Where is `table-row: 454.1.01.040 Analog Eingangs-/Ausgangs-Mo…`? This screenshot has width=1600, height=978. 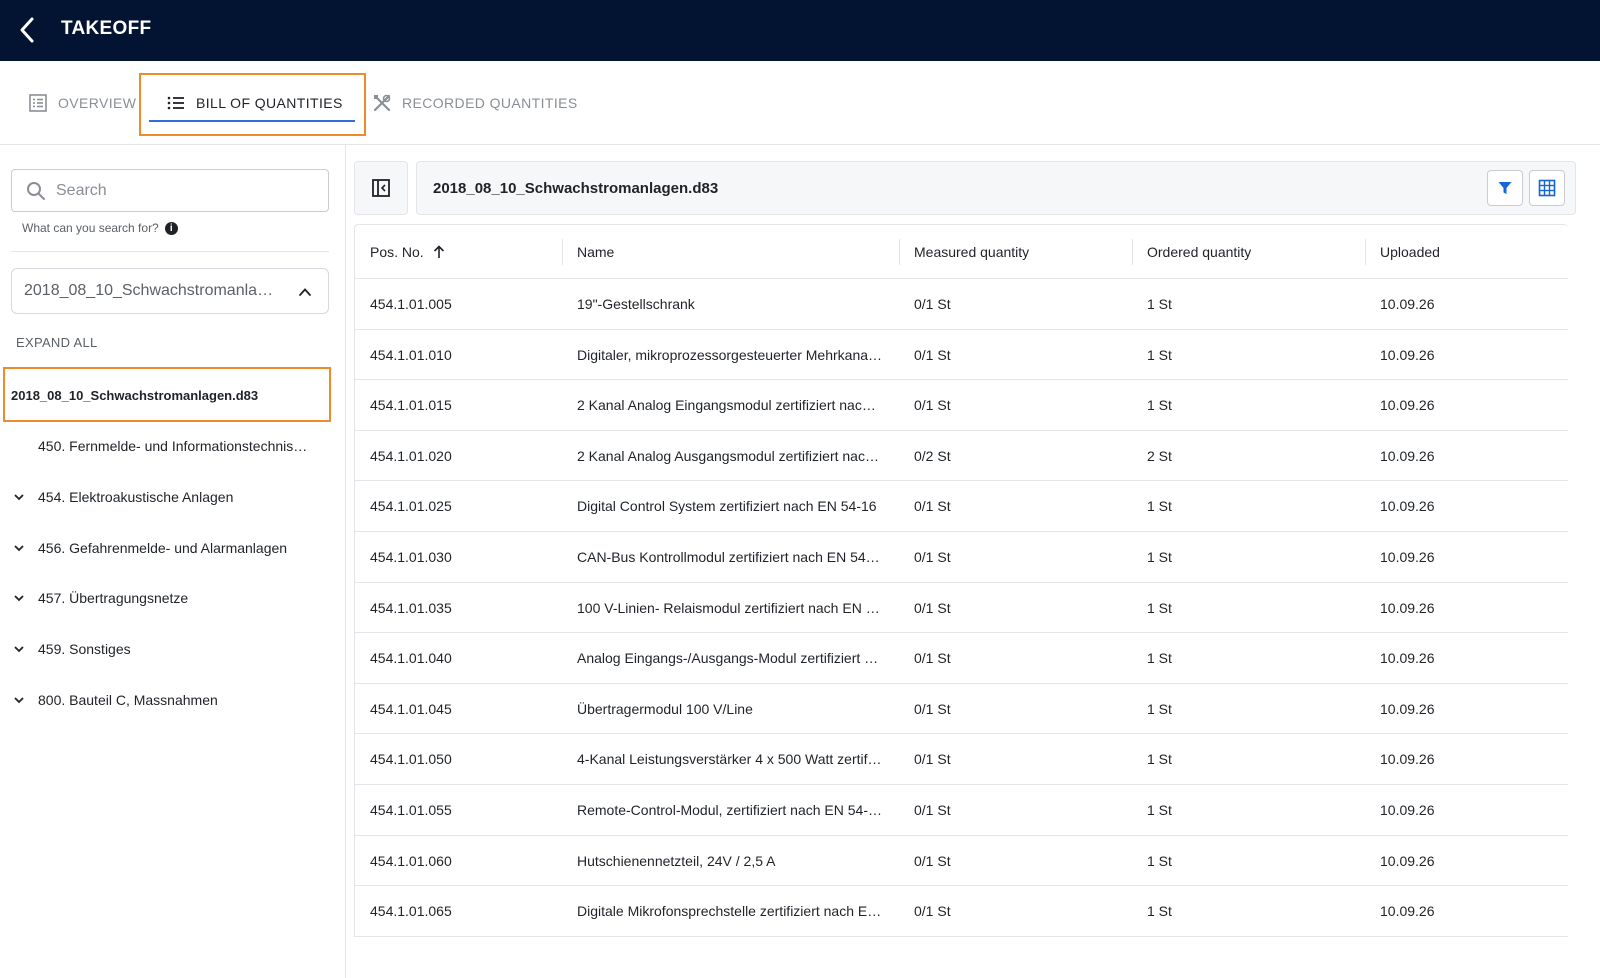
table-row: 454.1.01.040 Analog Eingangs-/Ausgangs-Mo… is located at coordinates (961, 658).